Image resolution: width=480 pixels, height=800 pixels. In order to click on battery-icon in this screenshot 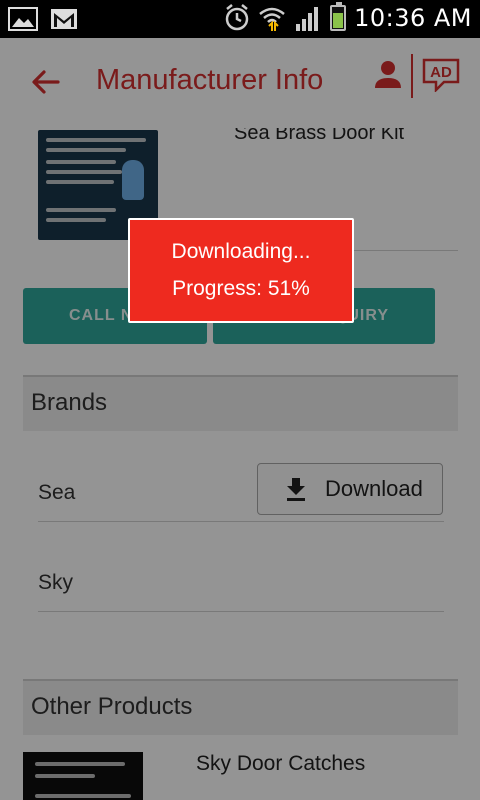, I will do `click(338, 16)`.